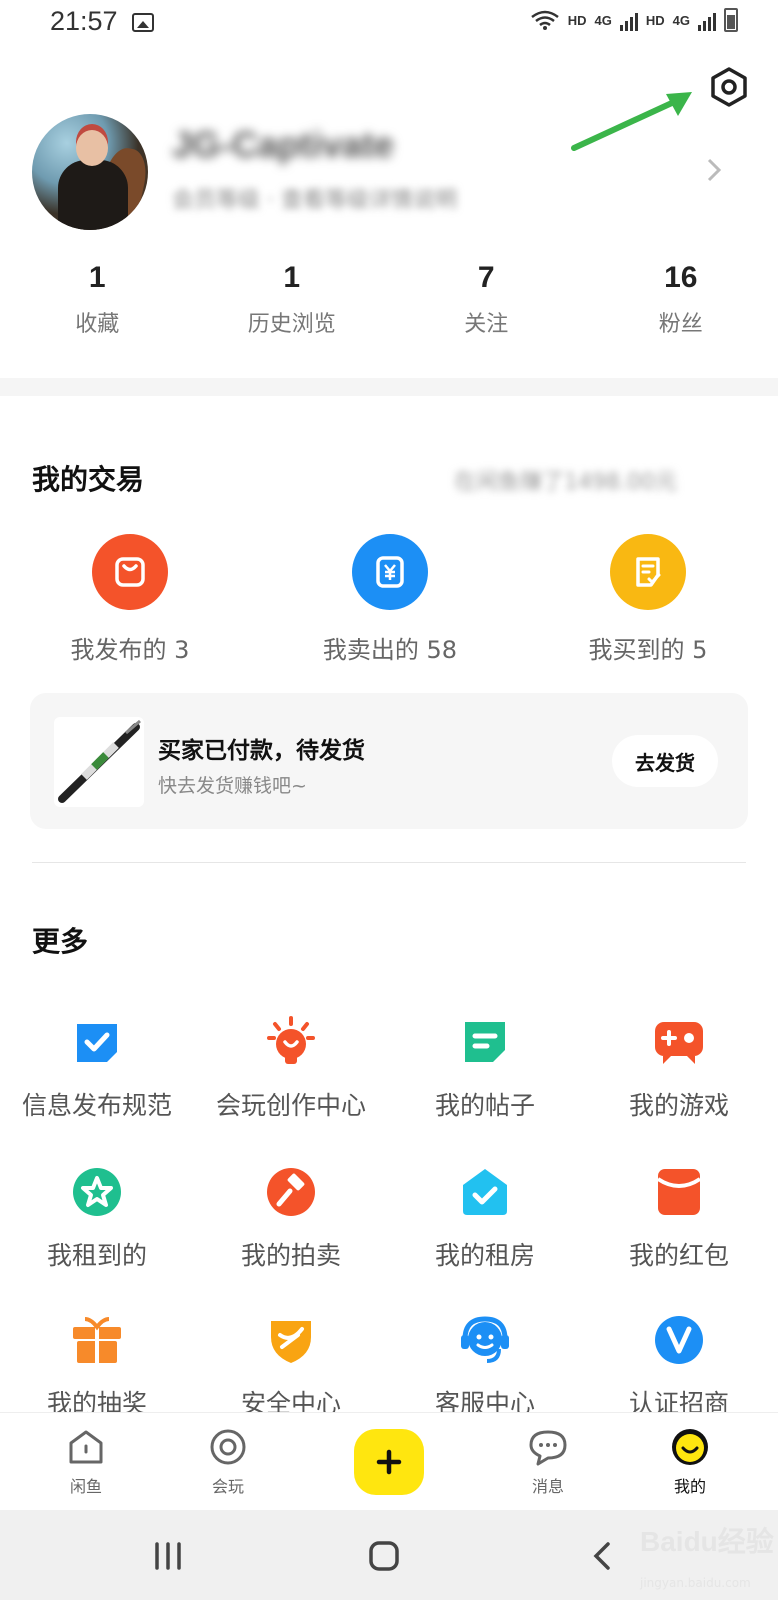 The image size is (778, 1600). I want to click on receipt-icon, so click(648, 572).